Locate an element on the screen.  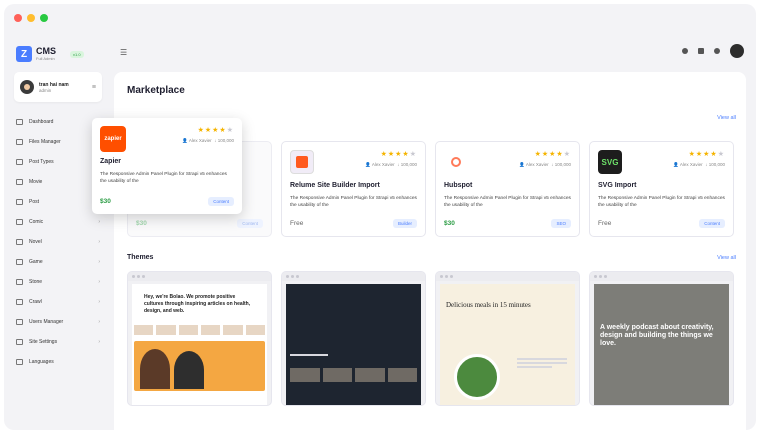
sidebar-item-post: Post› is located at coordinates (58, 202).